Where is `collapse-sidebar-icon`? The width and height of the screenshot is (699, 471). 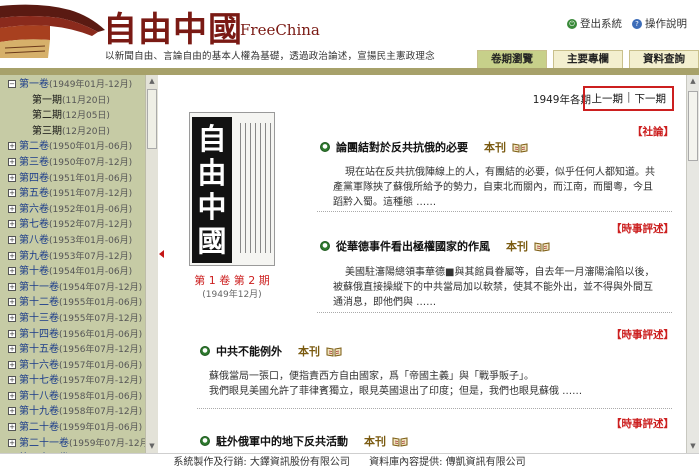 collapse-sidebar-icon is located at coordinates (161, 254).